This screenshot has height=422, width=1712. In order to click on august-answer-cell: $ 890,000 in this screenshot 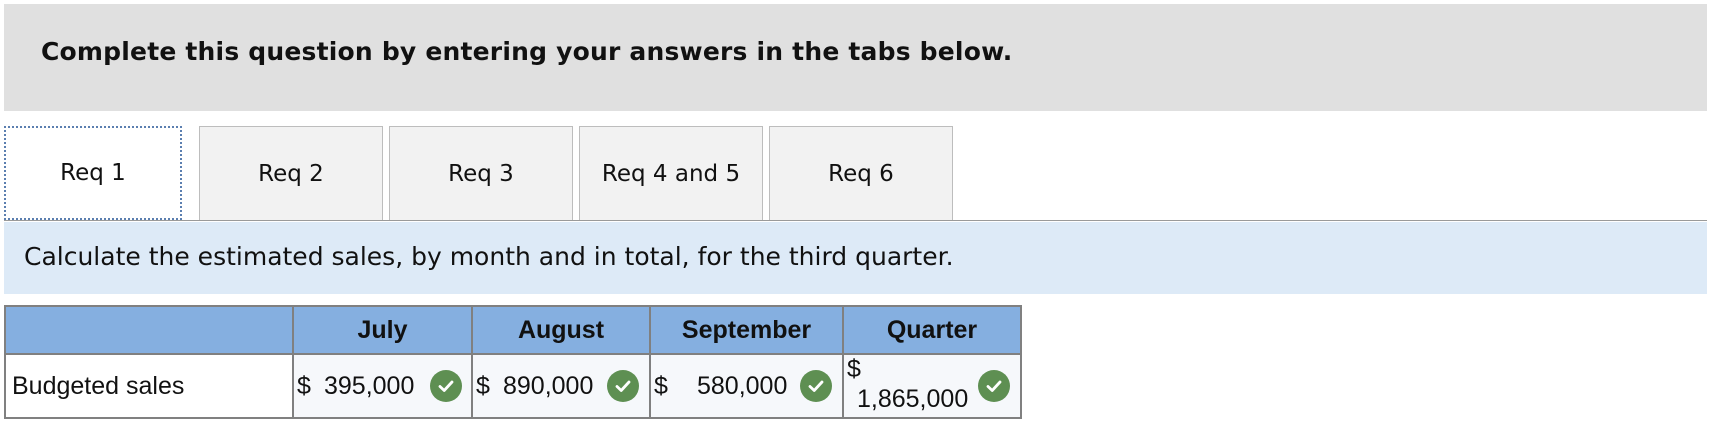, I will do `click(561, 386)`.